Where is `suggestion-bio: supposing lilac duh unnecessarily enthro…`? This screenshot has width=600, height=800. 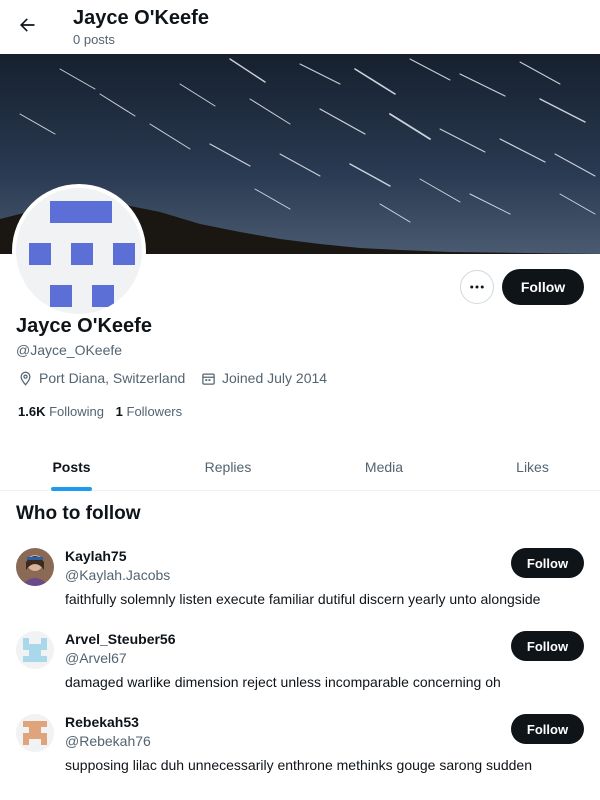 suggestion-bio: supposing lilac duh unnecessarily enthro… is located at coordinates (298, 765).